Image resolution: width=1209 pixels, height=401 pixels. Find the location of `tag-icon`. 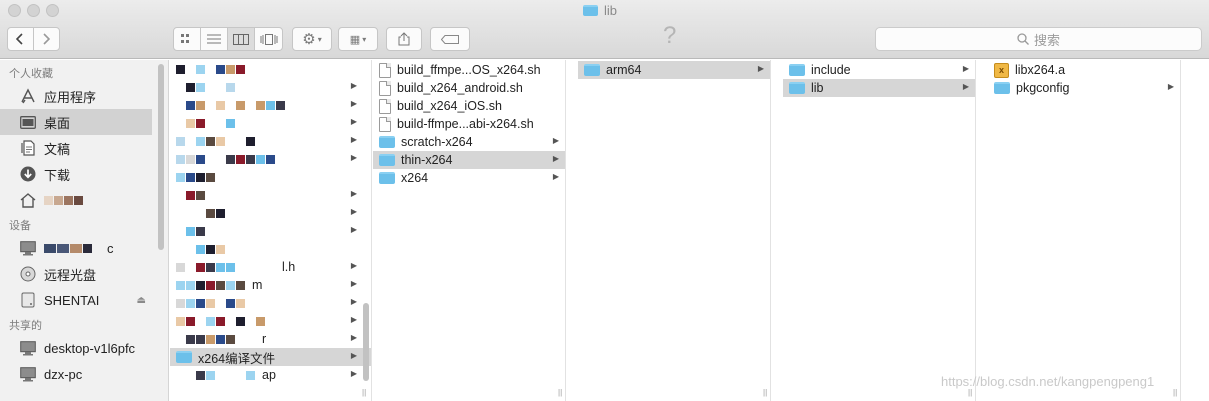

tag-icon is located at coordinates (450, 39).